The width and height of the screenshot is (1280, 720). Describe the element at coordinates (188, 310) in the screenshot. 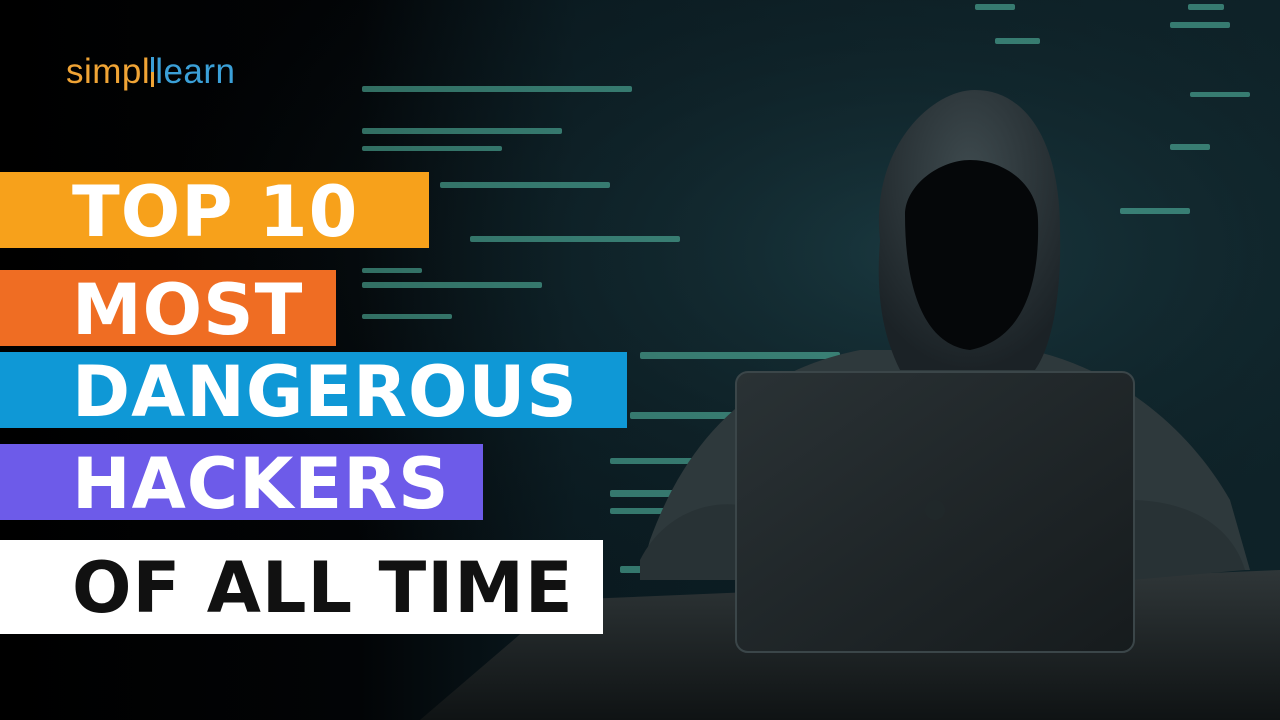

I see `title-line-2: MOST` at that location.